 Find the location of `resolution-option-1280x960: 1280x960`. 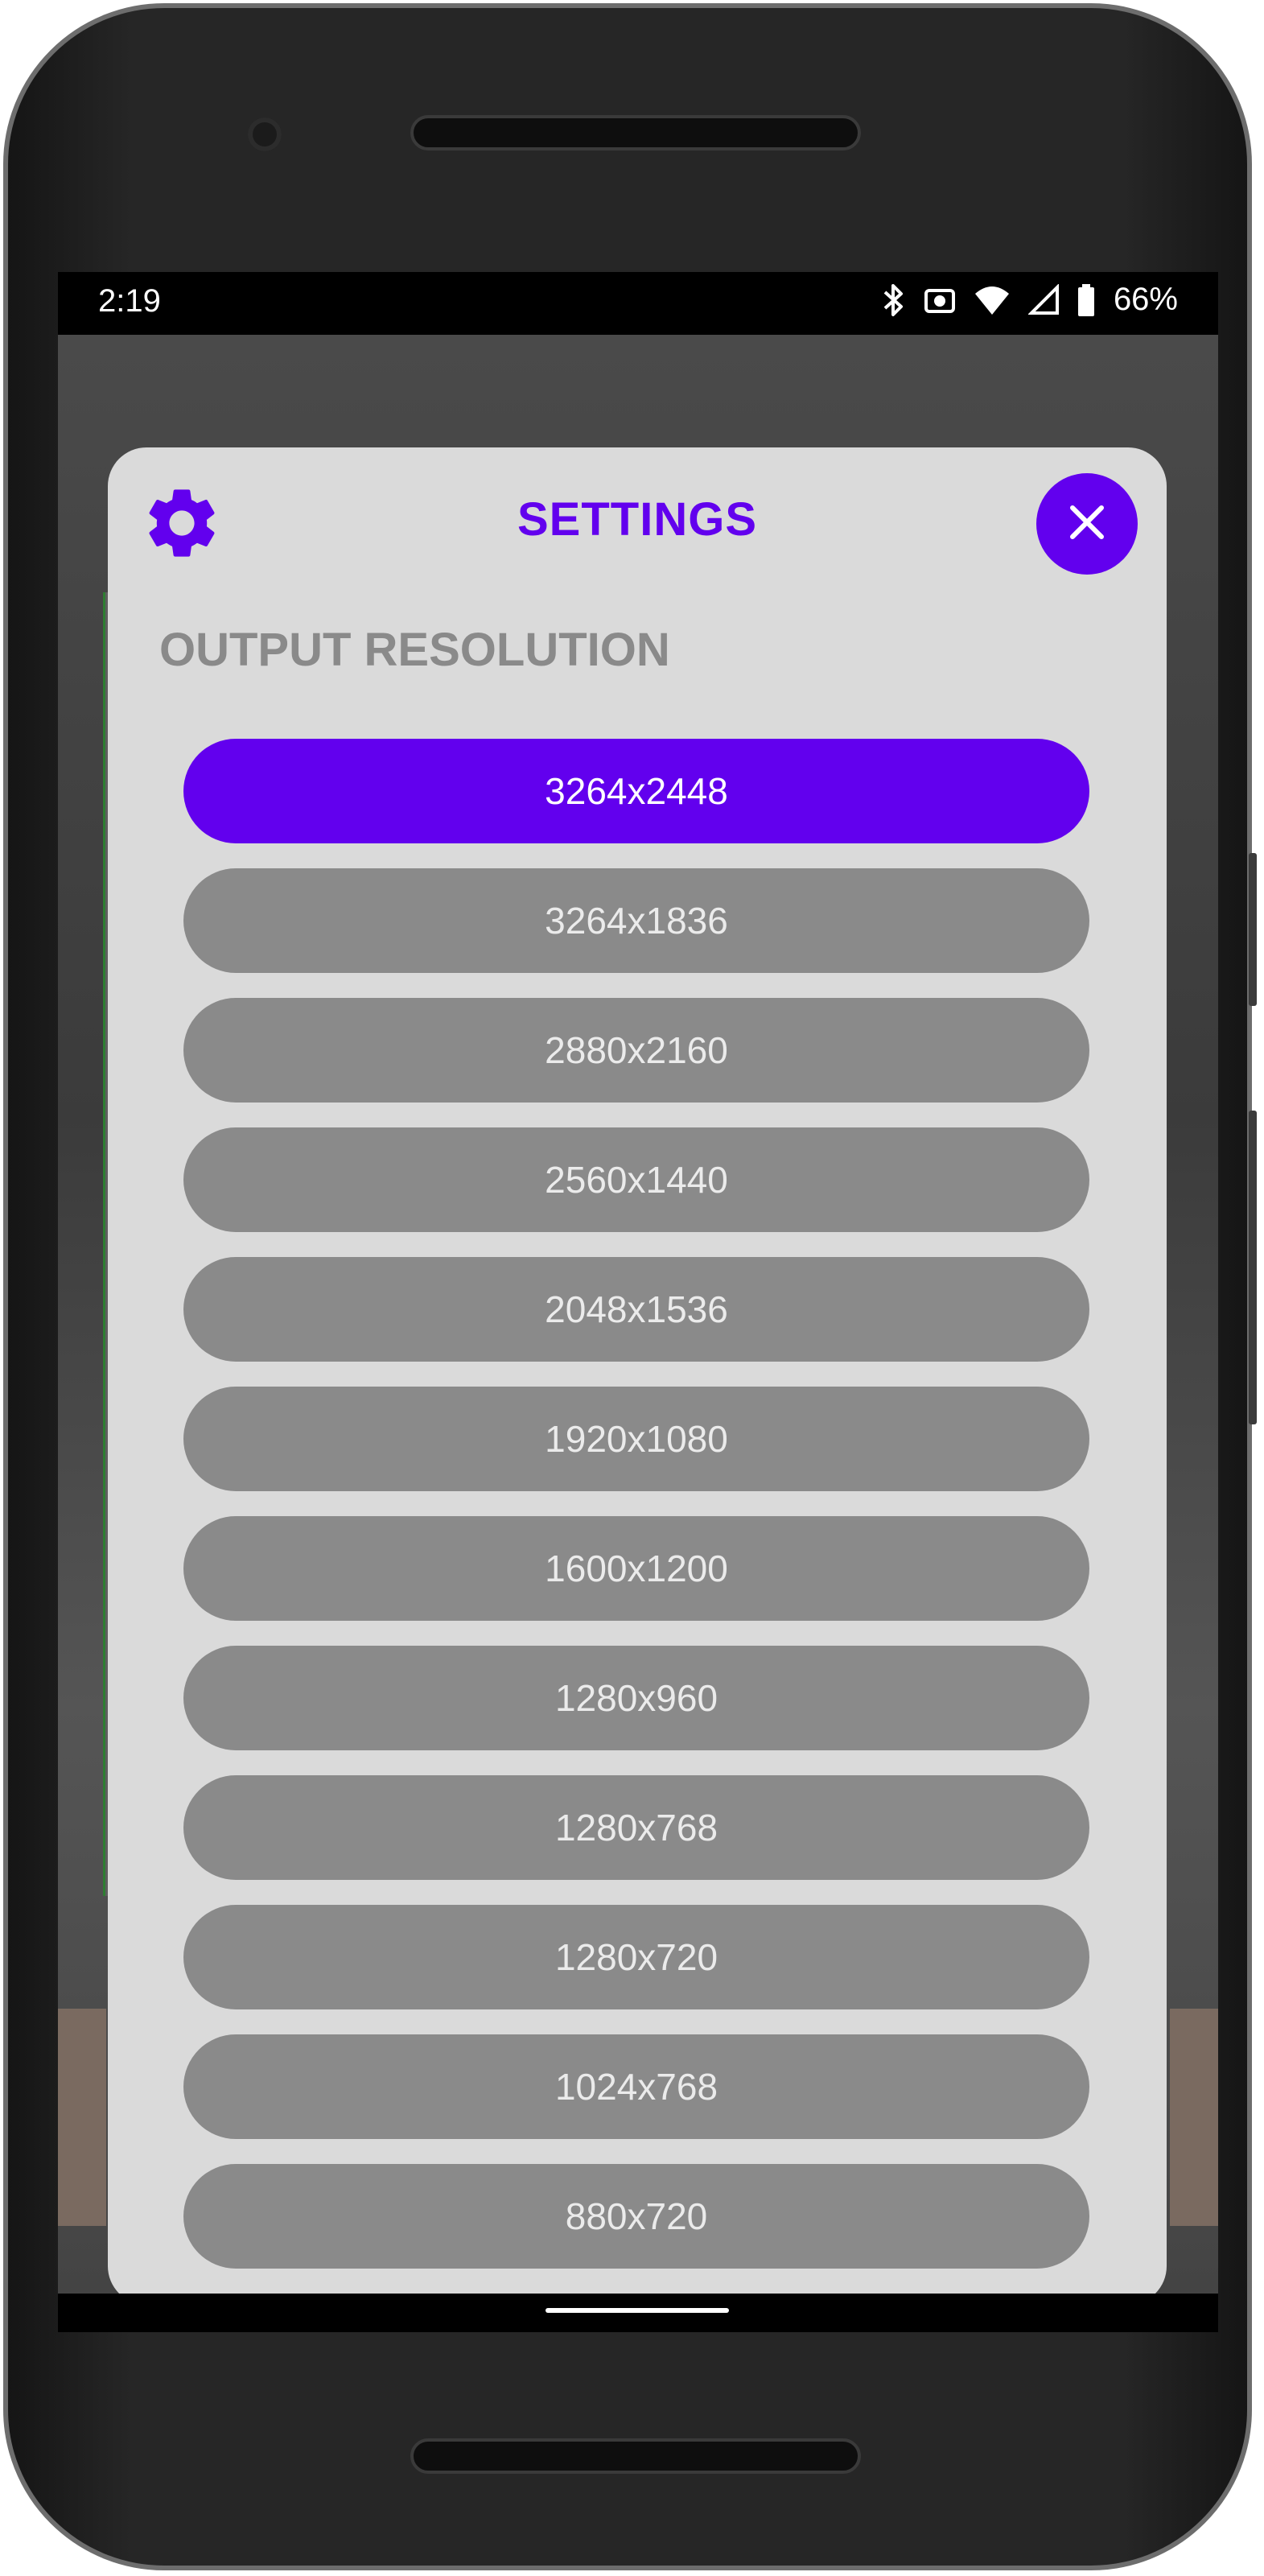

resolution-option-1280x960: 1280x960 is located at coordinates (636, 1698).